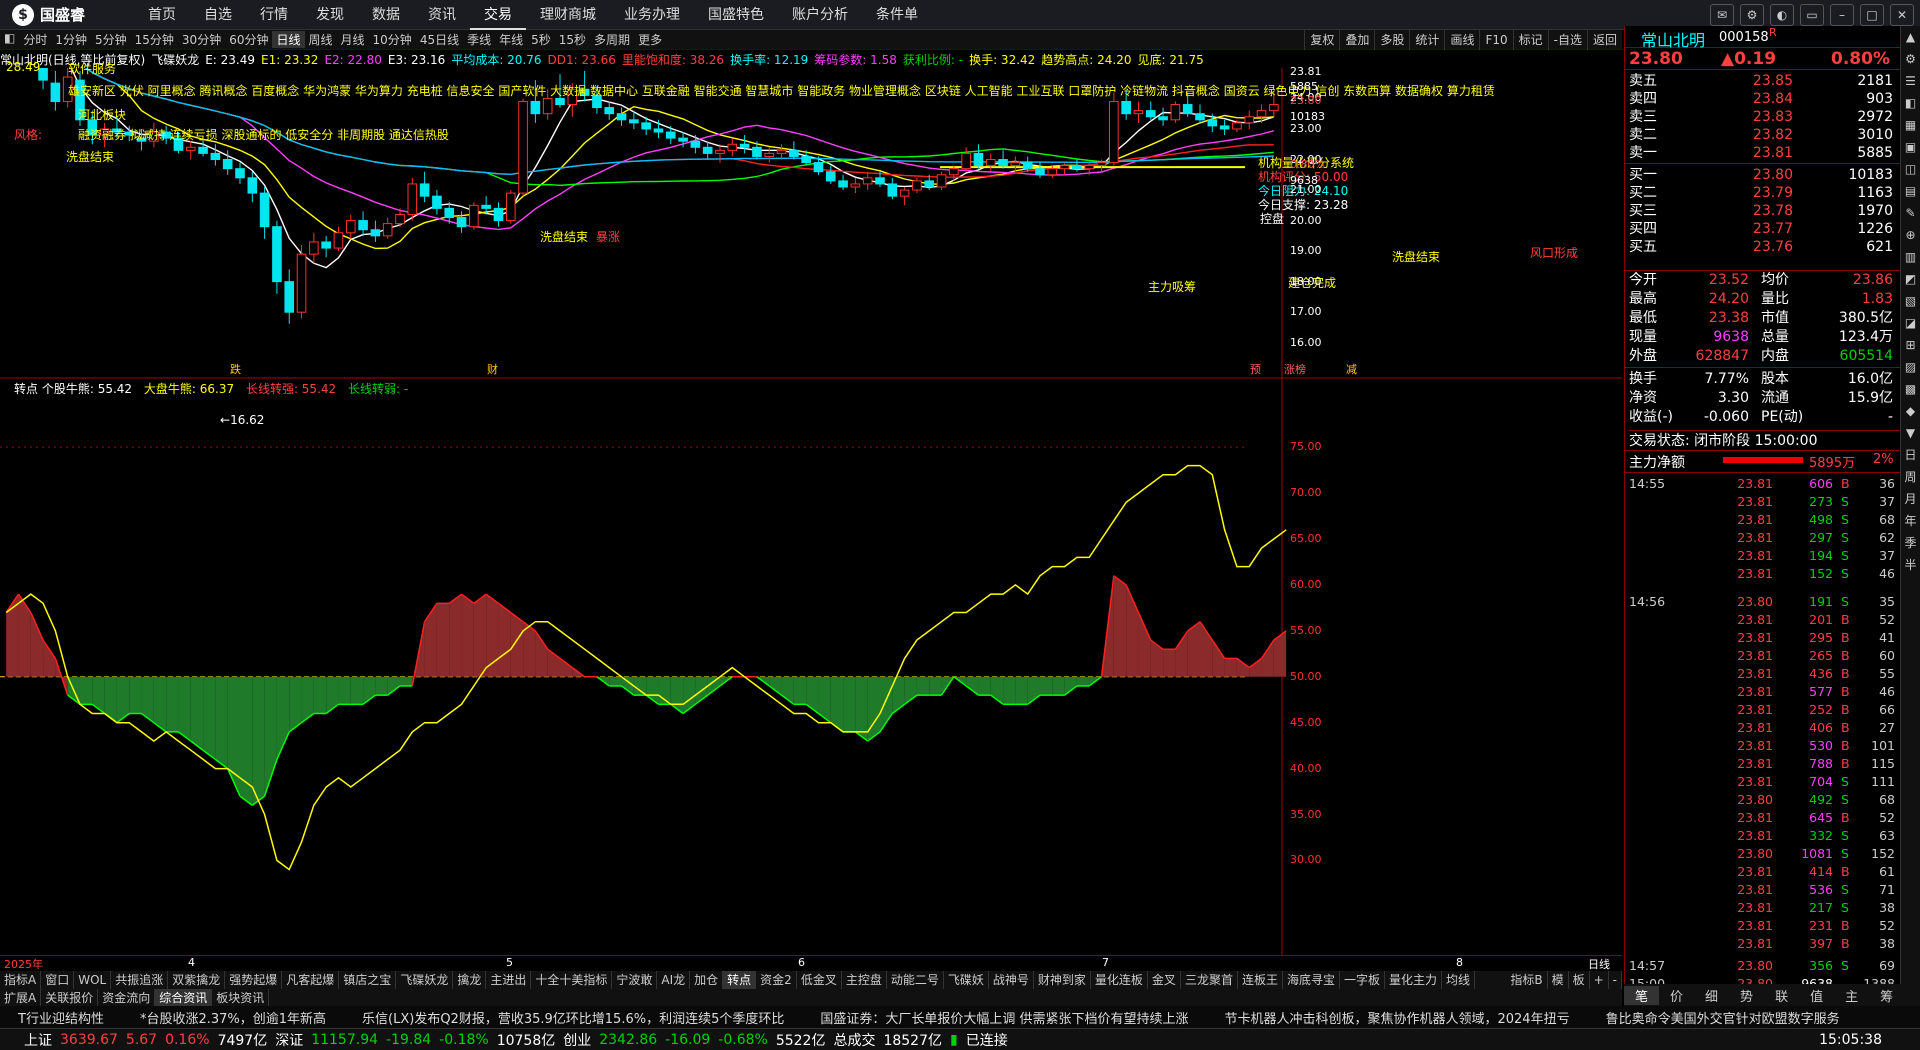  Describe the element at coordinates (1763, 117) in the screenshot. I see `ask-row: 卖三 23.83 2972` at that location.